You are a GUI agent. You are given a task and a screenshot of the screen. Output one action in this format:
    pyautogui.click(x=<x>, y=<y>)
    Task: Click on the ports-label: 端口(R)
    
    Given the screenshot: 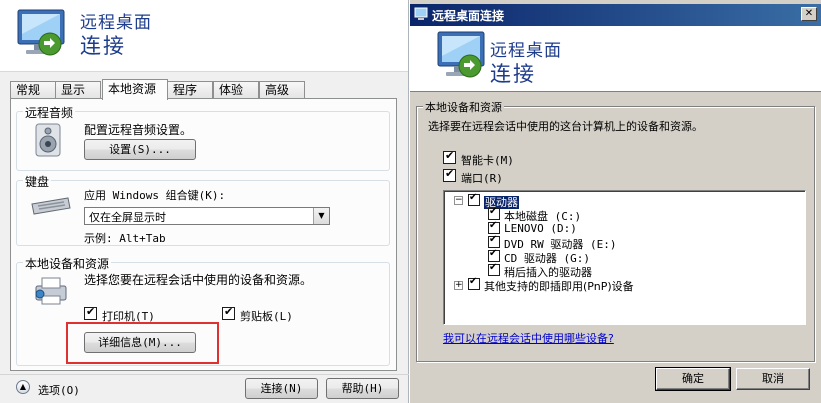 What is the action you would take?
    pyautogui.click(x=482, y=178)
    